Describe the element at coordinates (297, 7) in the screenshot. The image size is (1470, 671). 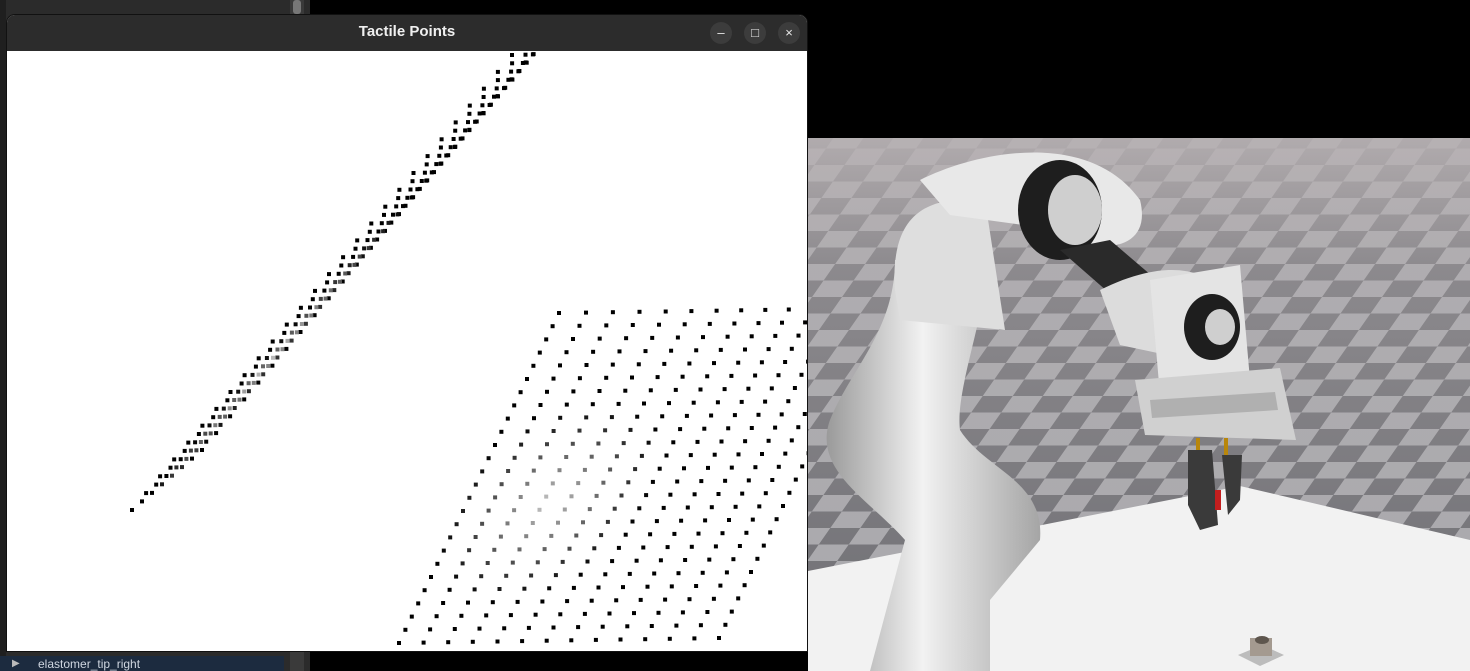
I see `scrollbar-thumb` at that location.